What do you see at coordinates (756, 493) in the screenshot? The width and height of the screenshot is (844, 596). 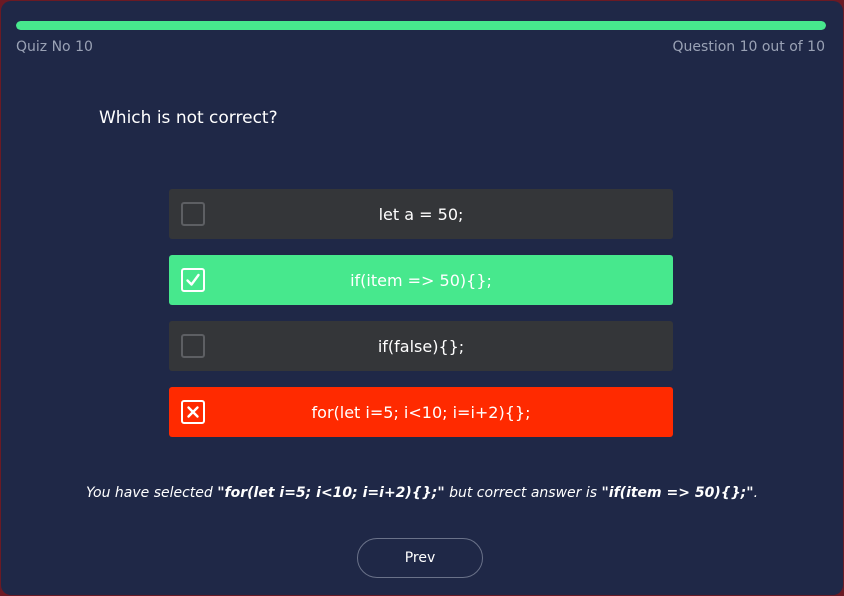 I see `feedback-suffix: .` at bounding box center [756, 493].